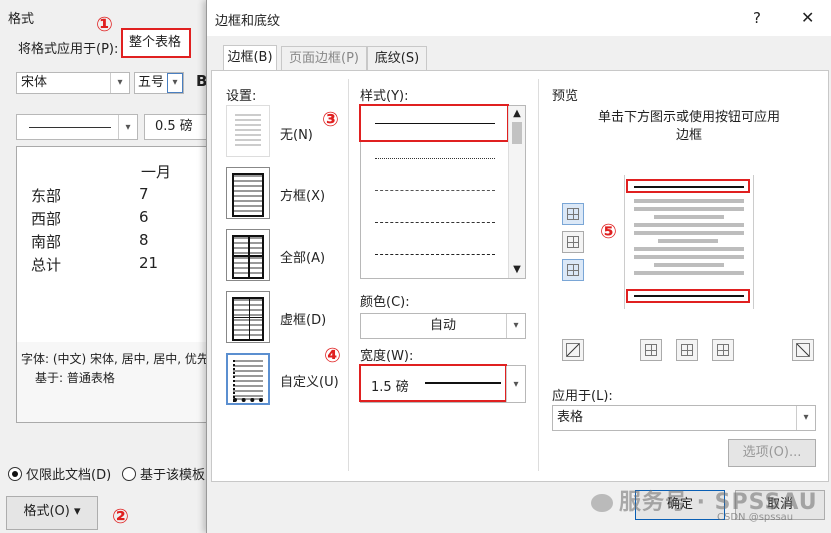 The width and height of the screenshot is (831, 533). I want to click on scrollbar-thumb, so click(517, 133).